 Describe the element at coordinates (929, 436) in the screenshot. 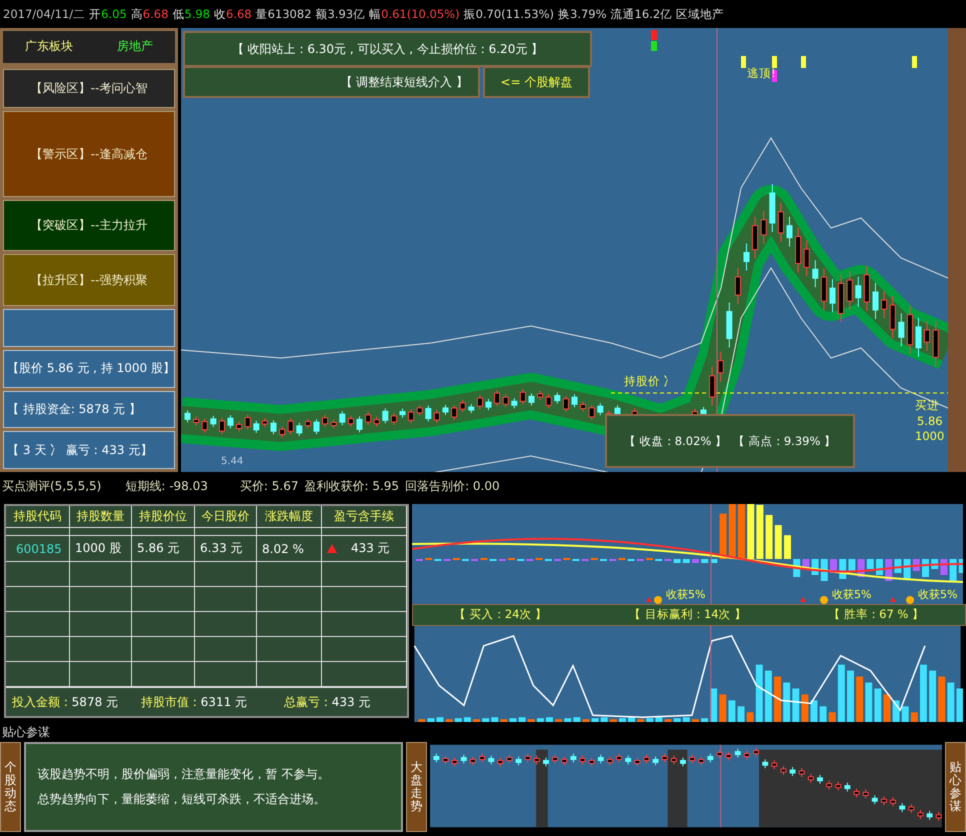

I see `buy-quantity: 1000` at that location.